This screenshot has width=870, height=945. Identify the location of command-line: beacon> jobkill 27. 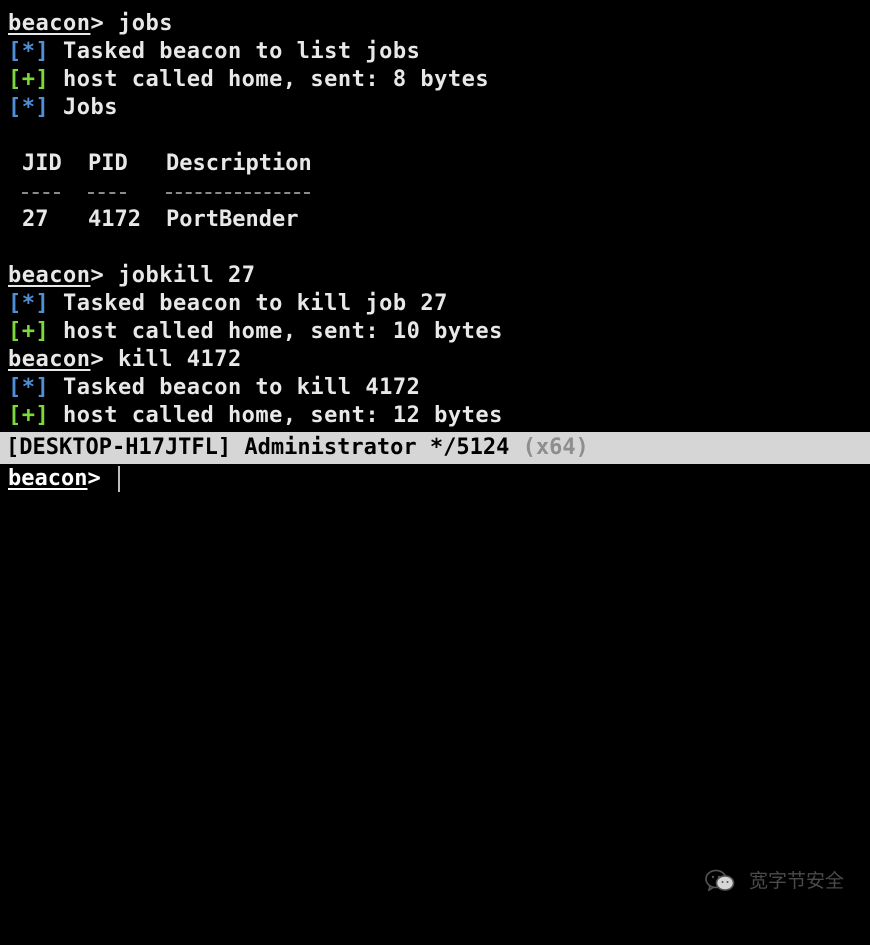
(131, 276).